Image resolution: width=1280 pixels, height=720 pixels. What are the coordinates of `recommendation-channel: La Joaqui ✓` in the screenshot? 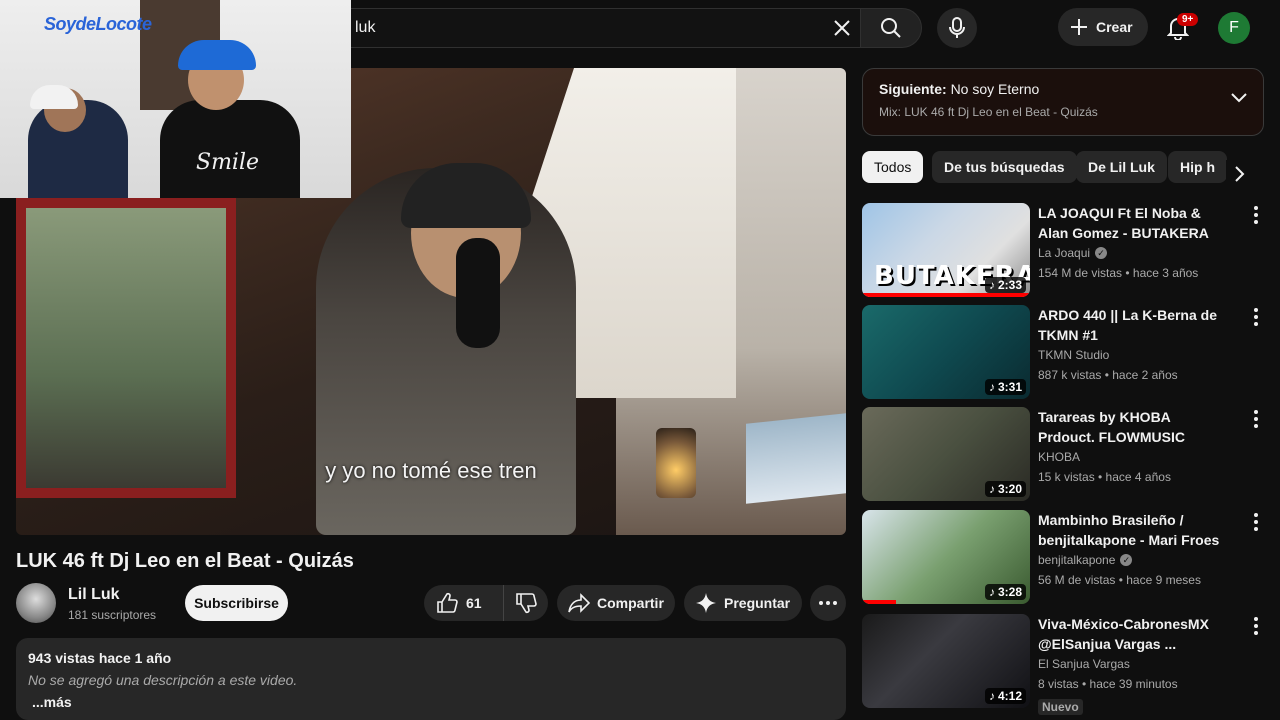 It's located at (1073, 253).